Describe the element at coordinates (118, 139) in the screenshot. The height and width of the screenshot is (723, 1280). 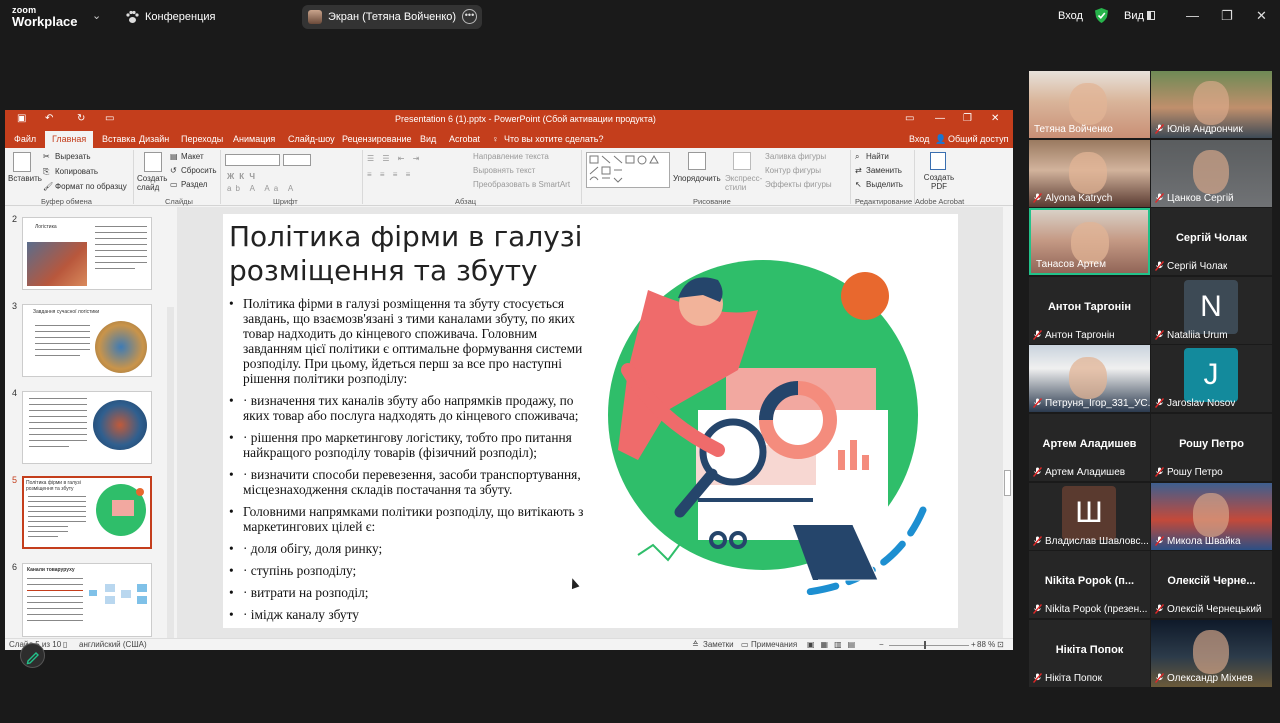
I see `tab-insert: Вставка` at that location.